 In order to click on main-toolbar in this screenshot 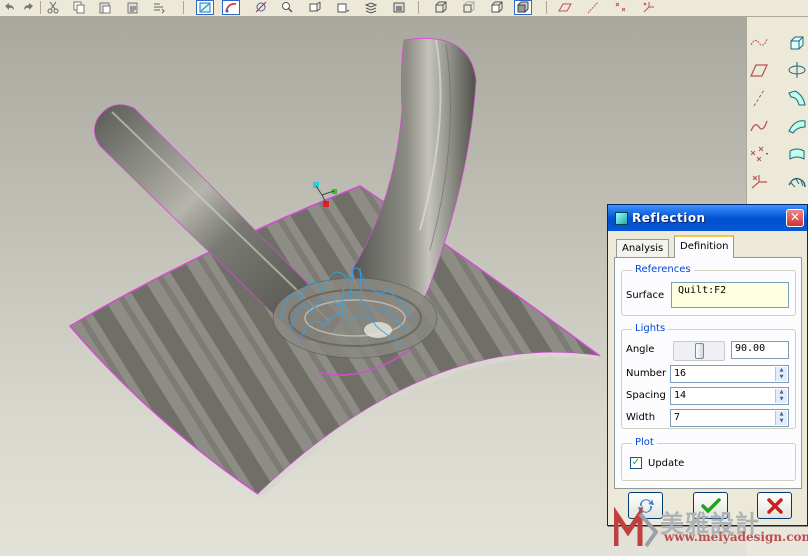, I will do `click(404, 8)`.